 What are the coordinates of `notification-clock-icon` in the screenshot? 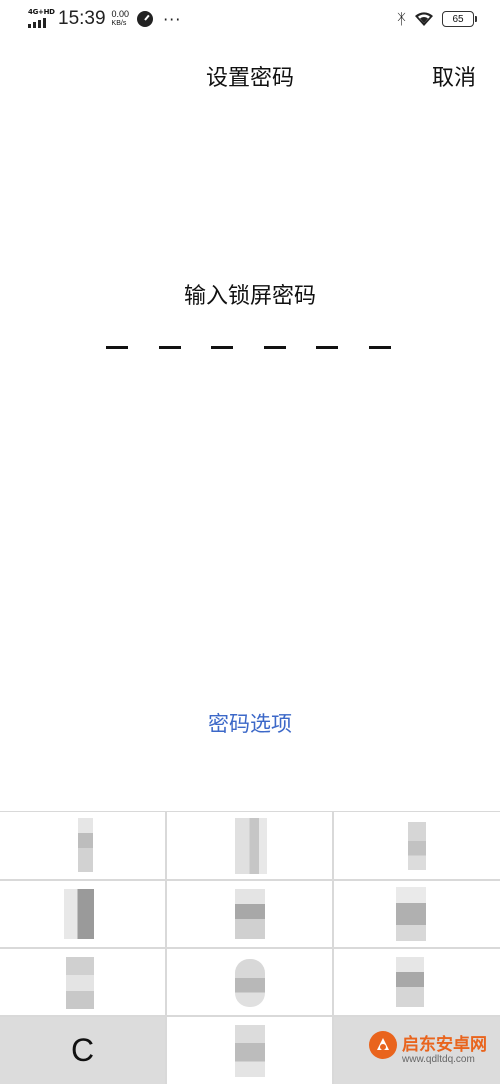 It's located at (145, 19).